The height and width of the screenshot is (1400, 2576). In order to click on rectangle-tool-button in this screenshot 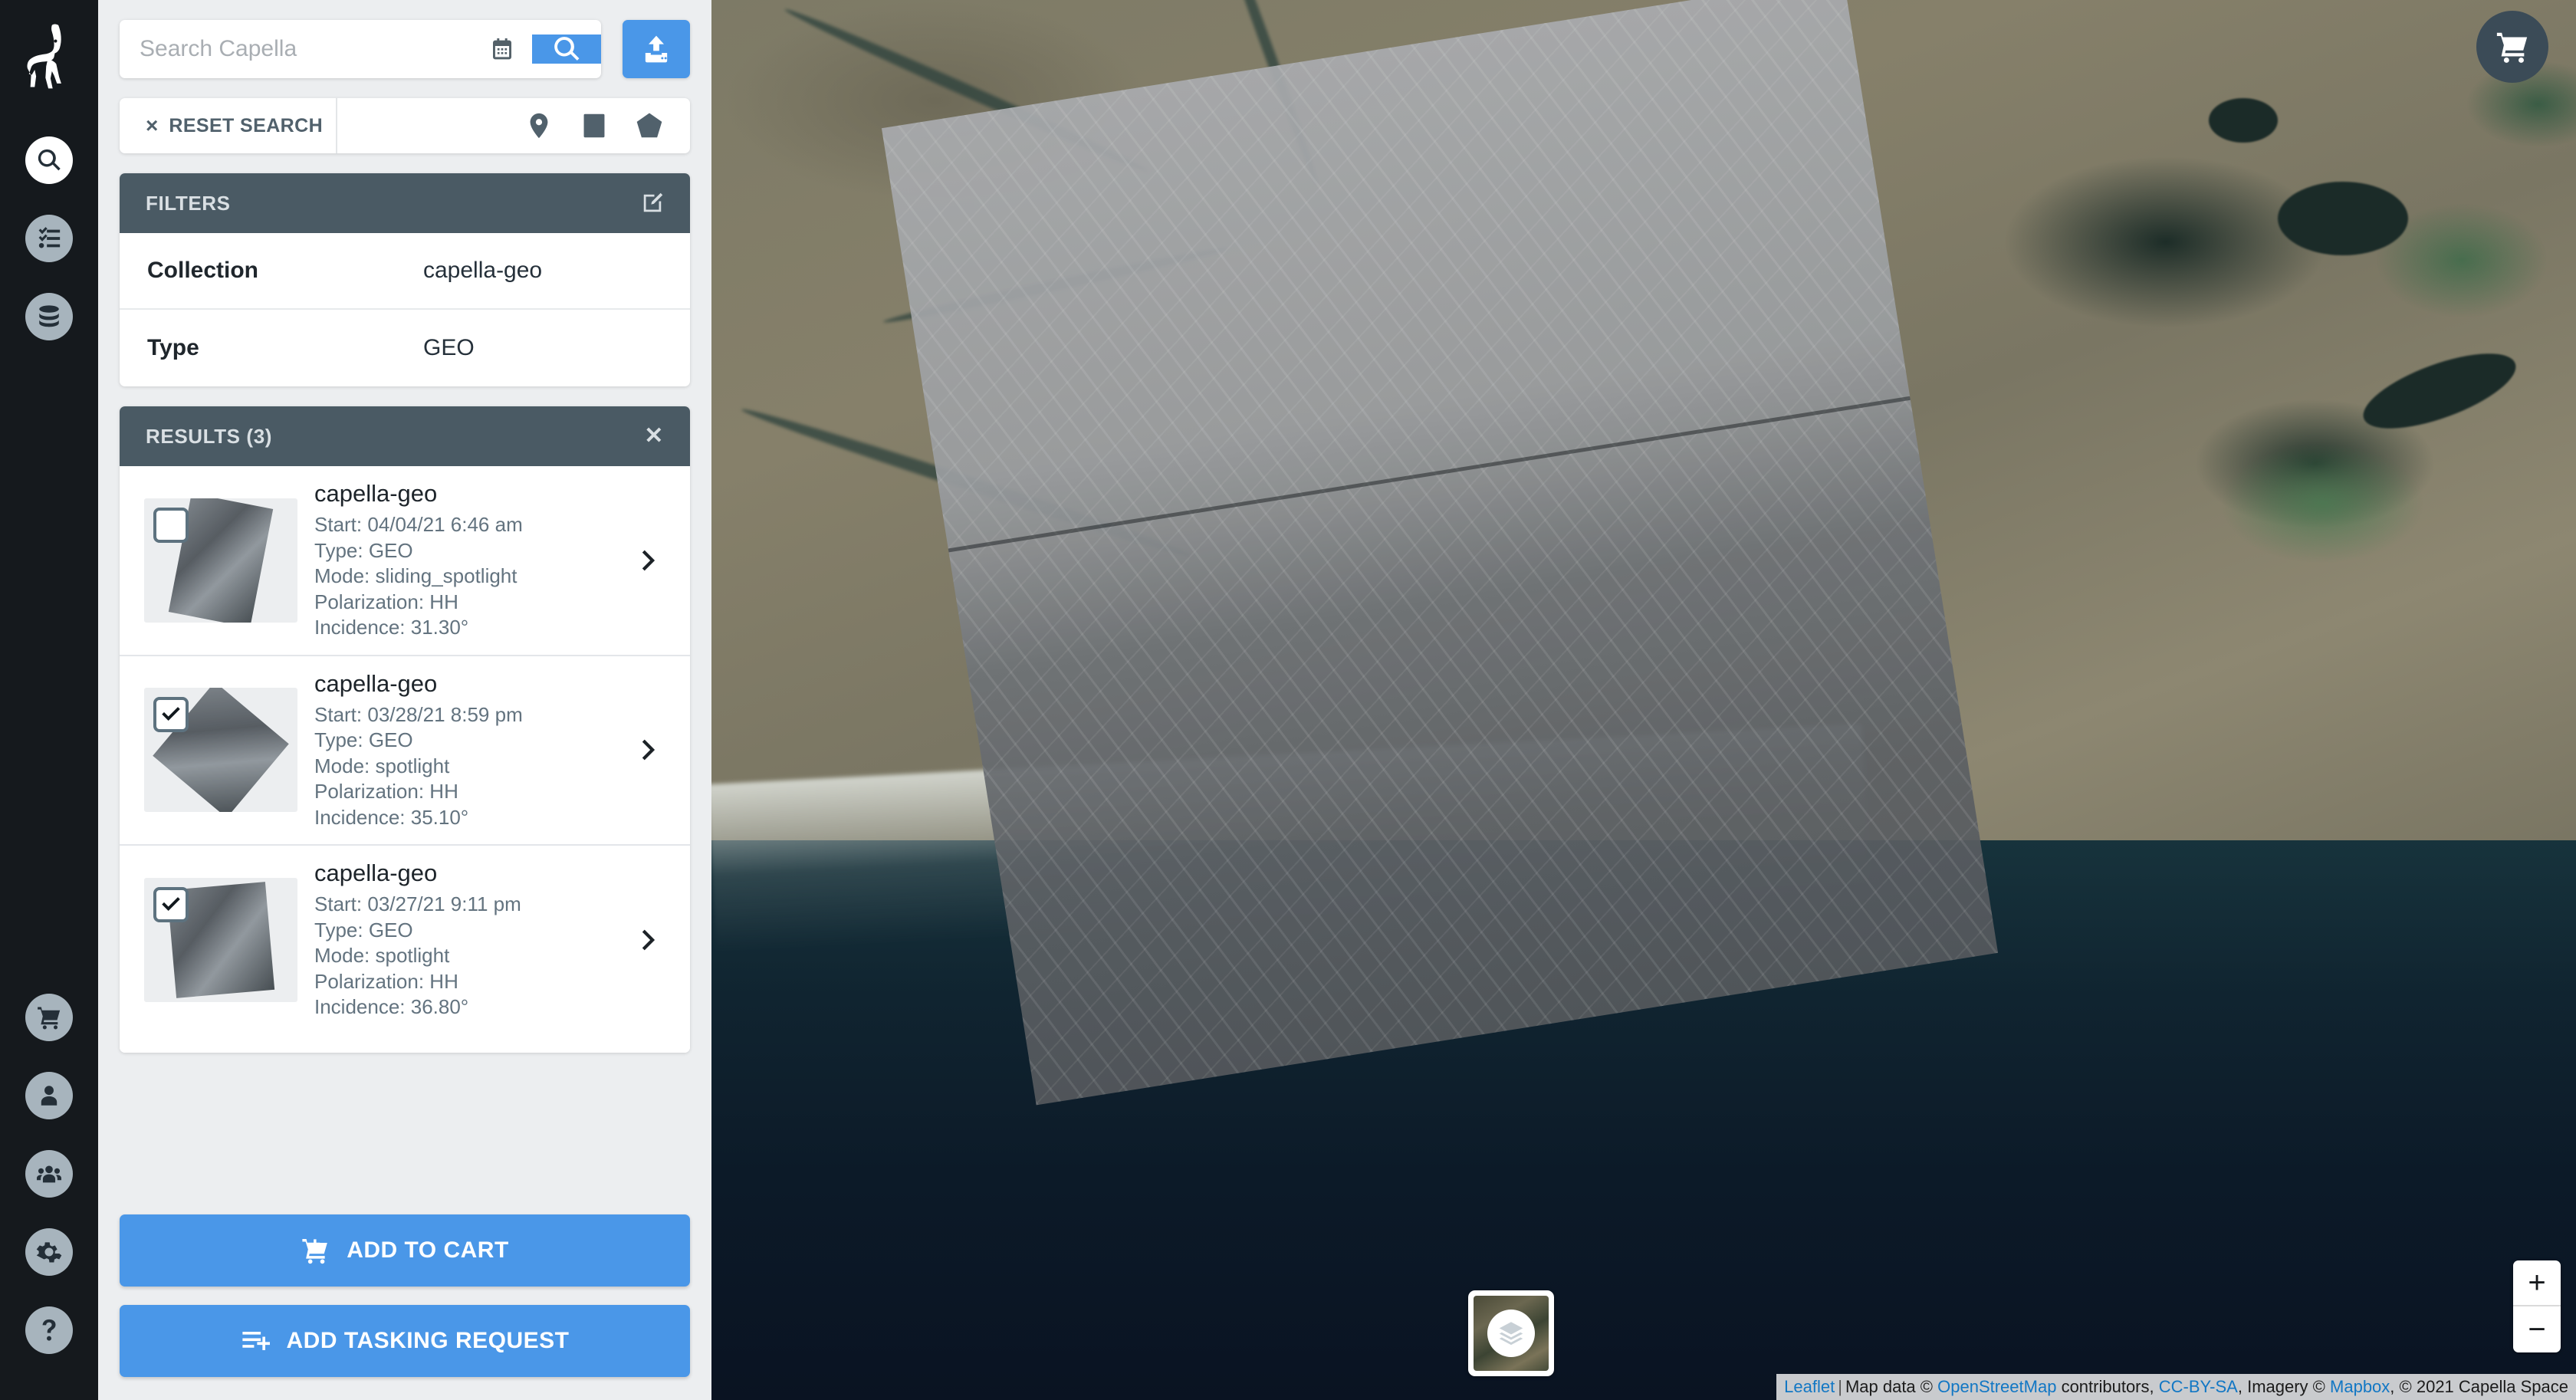, I will do `click(594, 126)`.